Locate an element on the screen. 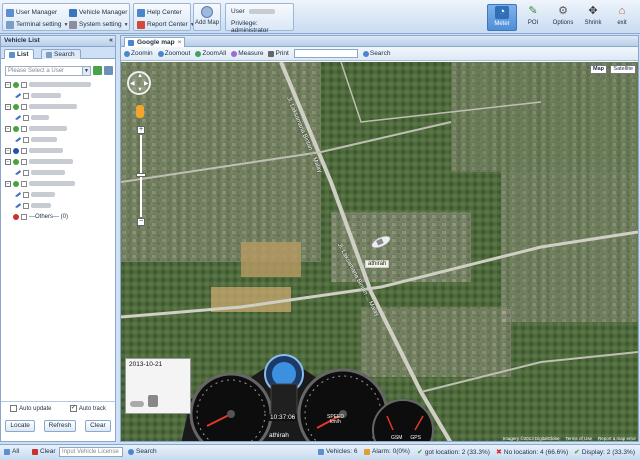  poi-button: ✎ POI is located at coordinates (533, 17).